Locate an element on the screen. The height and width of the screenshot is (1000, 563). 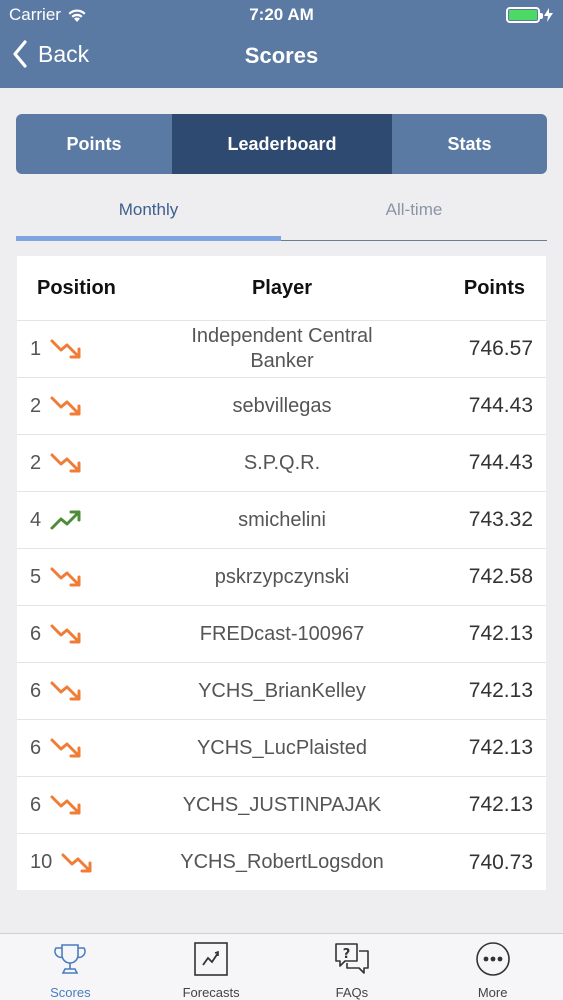
charging-icon is located at coordinates (548, 15).